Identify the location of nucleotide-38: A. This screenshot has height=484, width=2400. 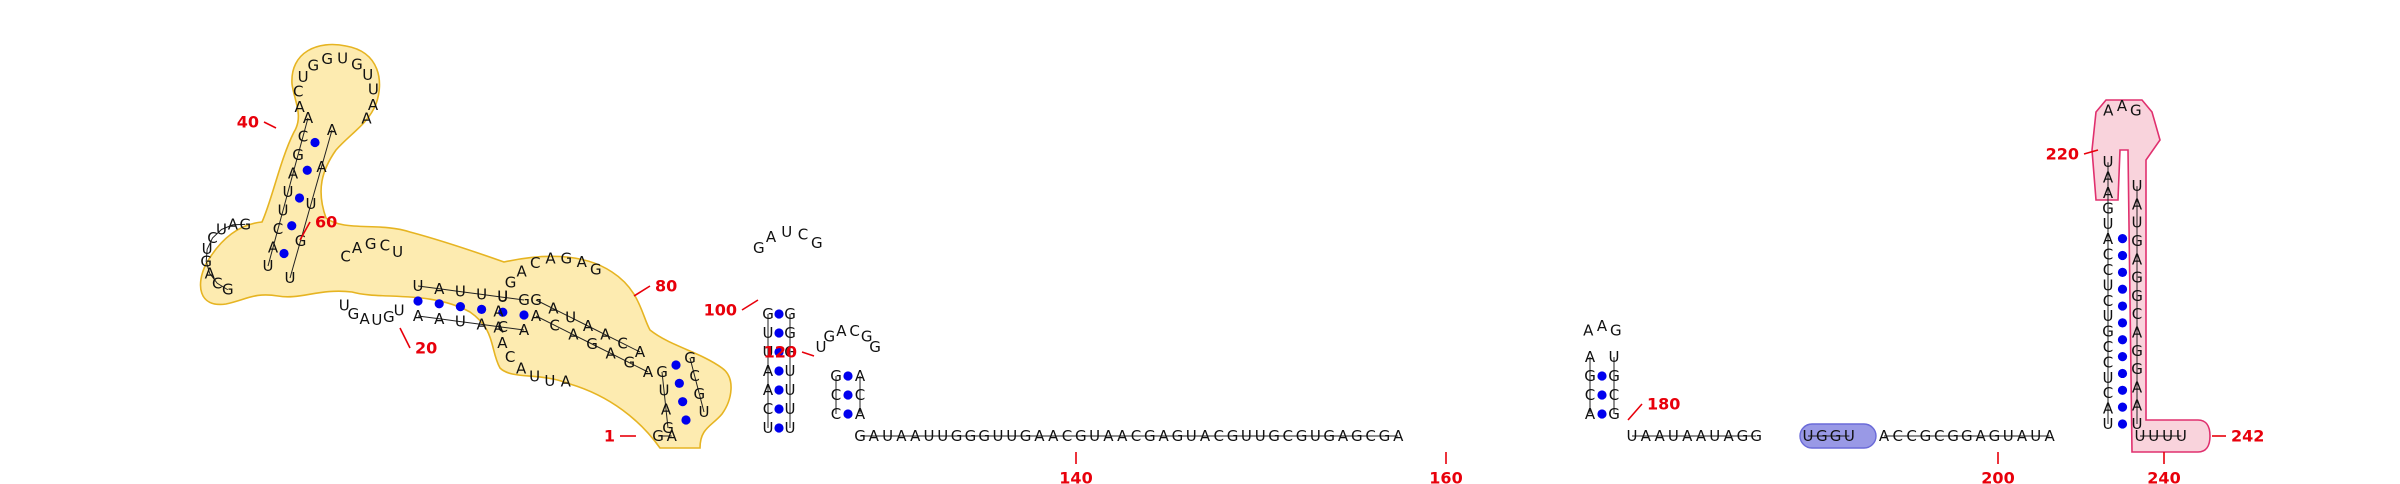
(1343, 436).